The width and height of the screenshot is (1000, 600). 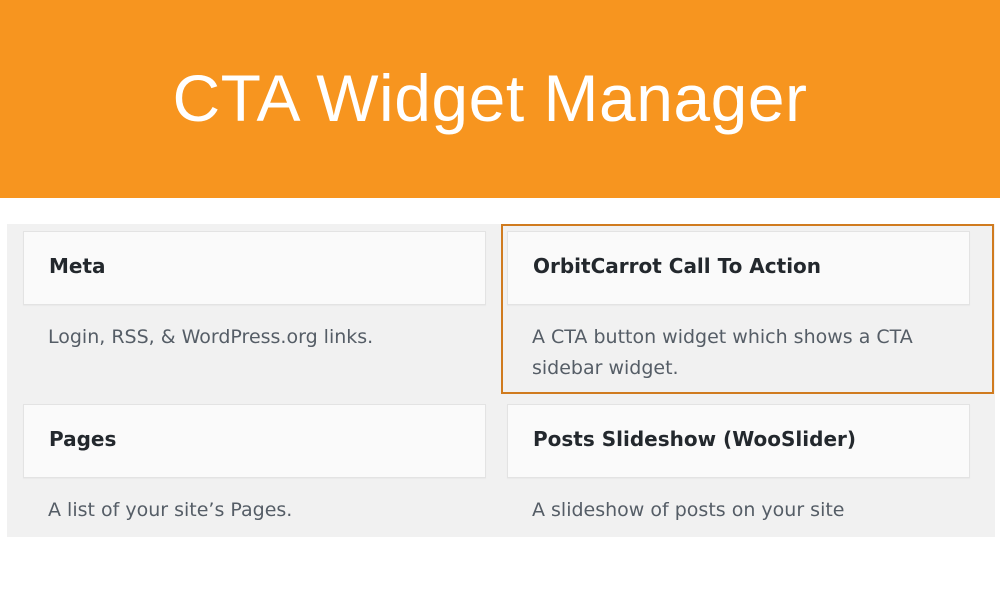 What do you see at coordinates (211, 337) in the screenshot?
I see `widget-meta-description: Login, RSS, & WordPress.org links.` at bounding box center [211, 337].